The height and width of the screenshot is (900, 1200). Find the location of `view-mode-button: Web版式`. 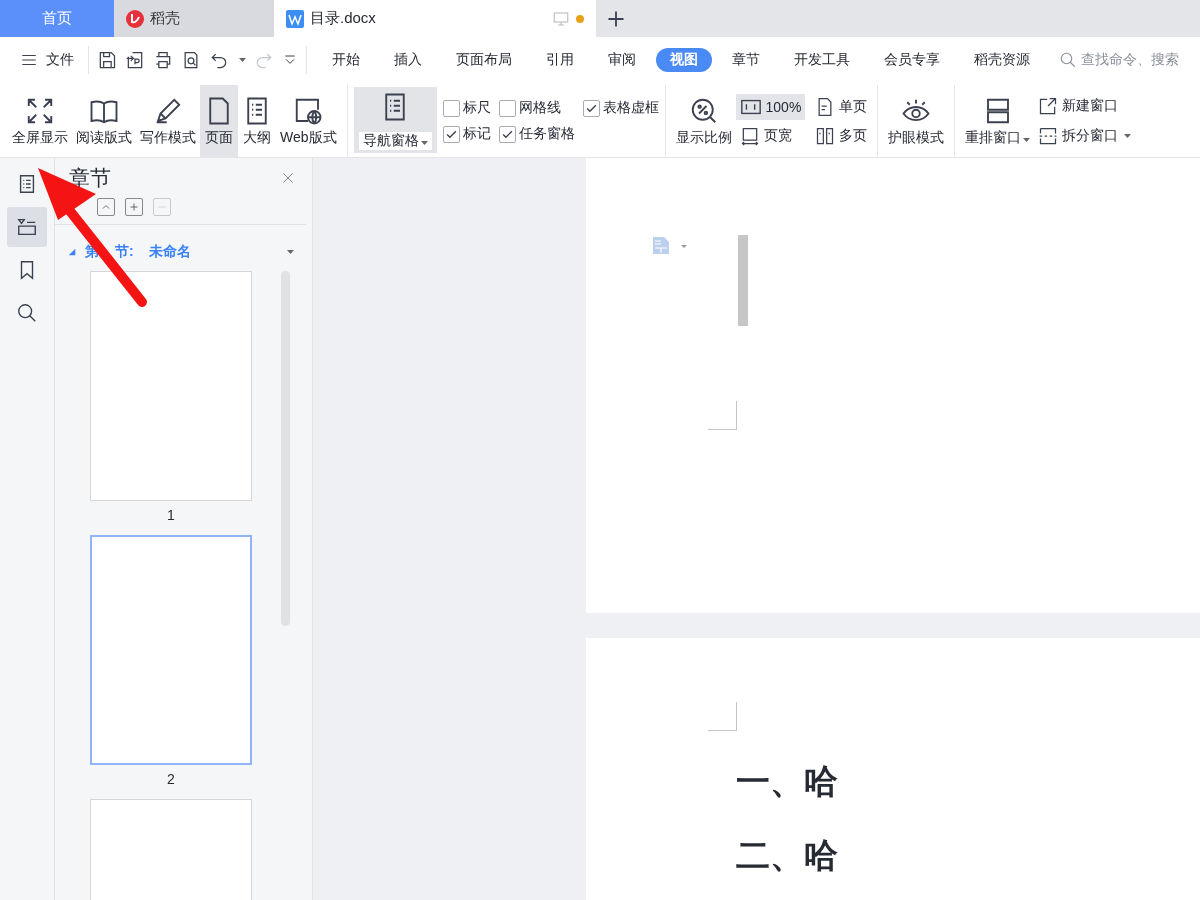

view-mode-button: Web版式 is located at coordinates (308, 121).